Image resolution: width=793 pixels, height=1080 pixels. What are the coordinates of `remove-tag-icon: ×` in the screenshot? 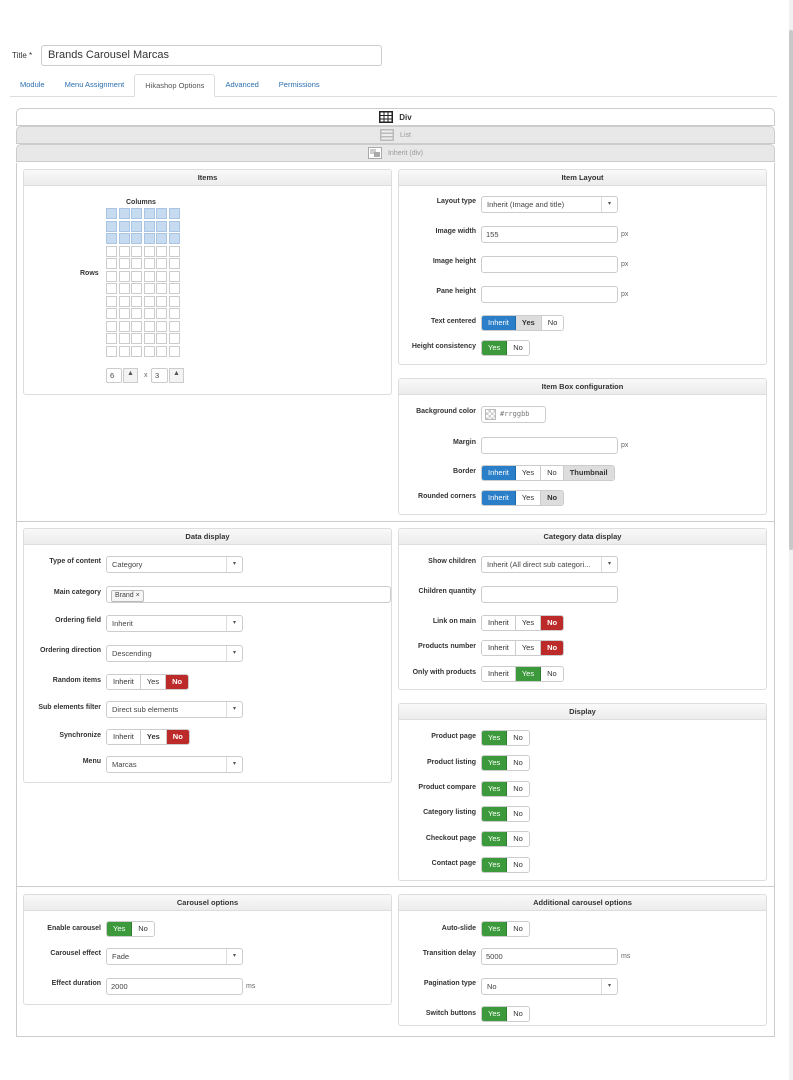 It's located at (138, 595).